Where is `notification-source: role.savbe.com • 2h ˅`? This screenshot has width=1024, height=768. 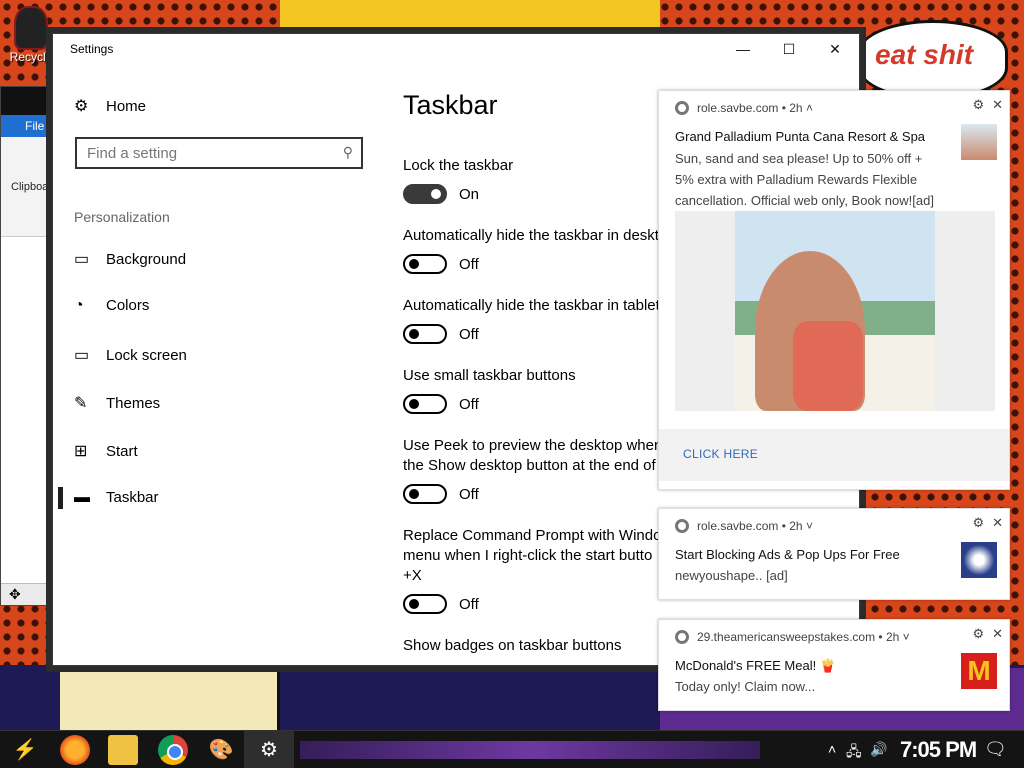 notification-source: role.savbe.com • 2h ˅ is located at coordinates (744, 526).